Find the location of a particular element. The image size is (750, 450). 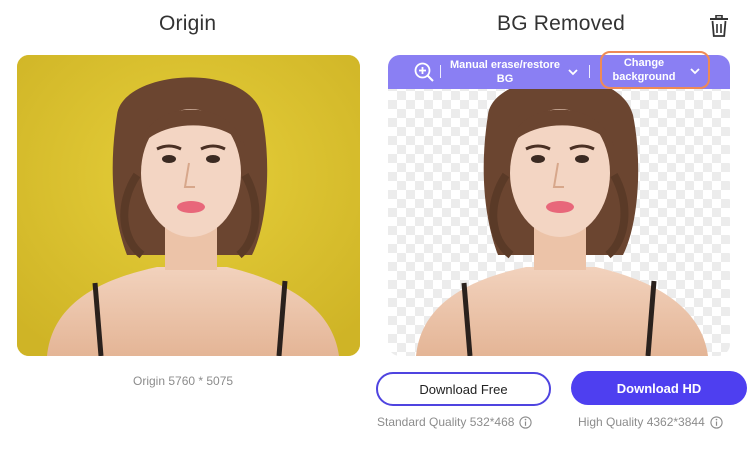

bg-removed-title: BG Removed is located at coordinates (561, 23).